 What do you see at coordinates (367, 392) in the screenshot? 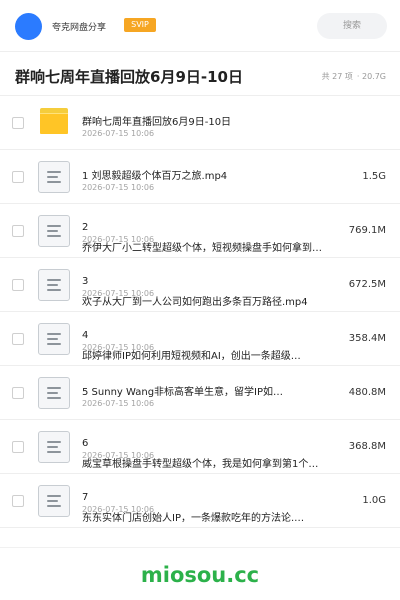
I see `file-size: 480.8M` at bounding box center [367, 392].